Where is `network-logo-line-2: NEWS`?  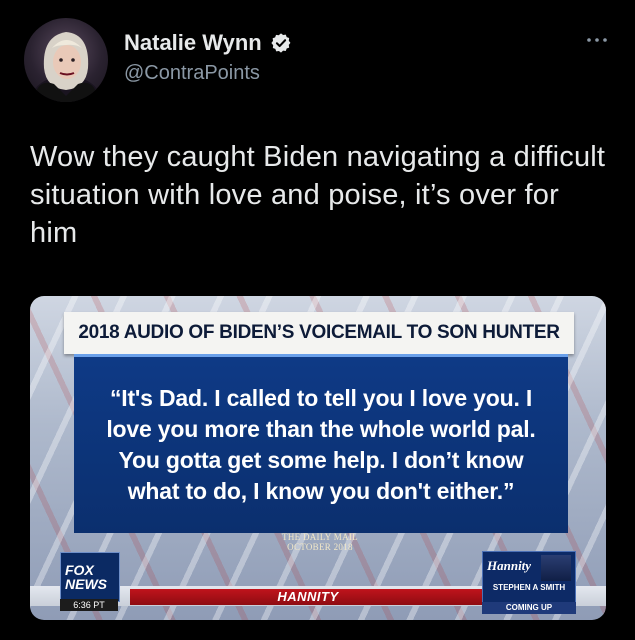
network-logo-line-2: NEWS is located at coordinates (86, 584).